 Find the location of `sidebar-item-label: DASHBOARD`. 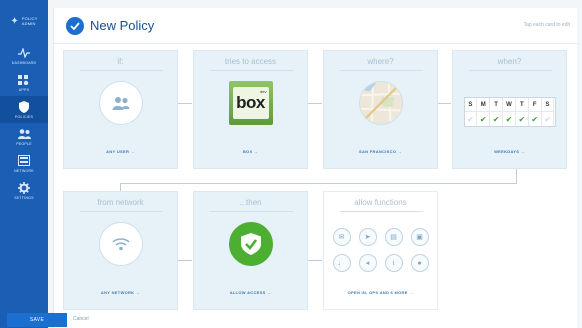

sidebar-item-label: DASHBOARD is located at coordinates (24, 62).